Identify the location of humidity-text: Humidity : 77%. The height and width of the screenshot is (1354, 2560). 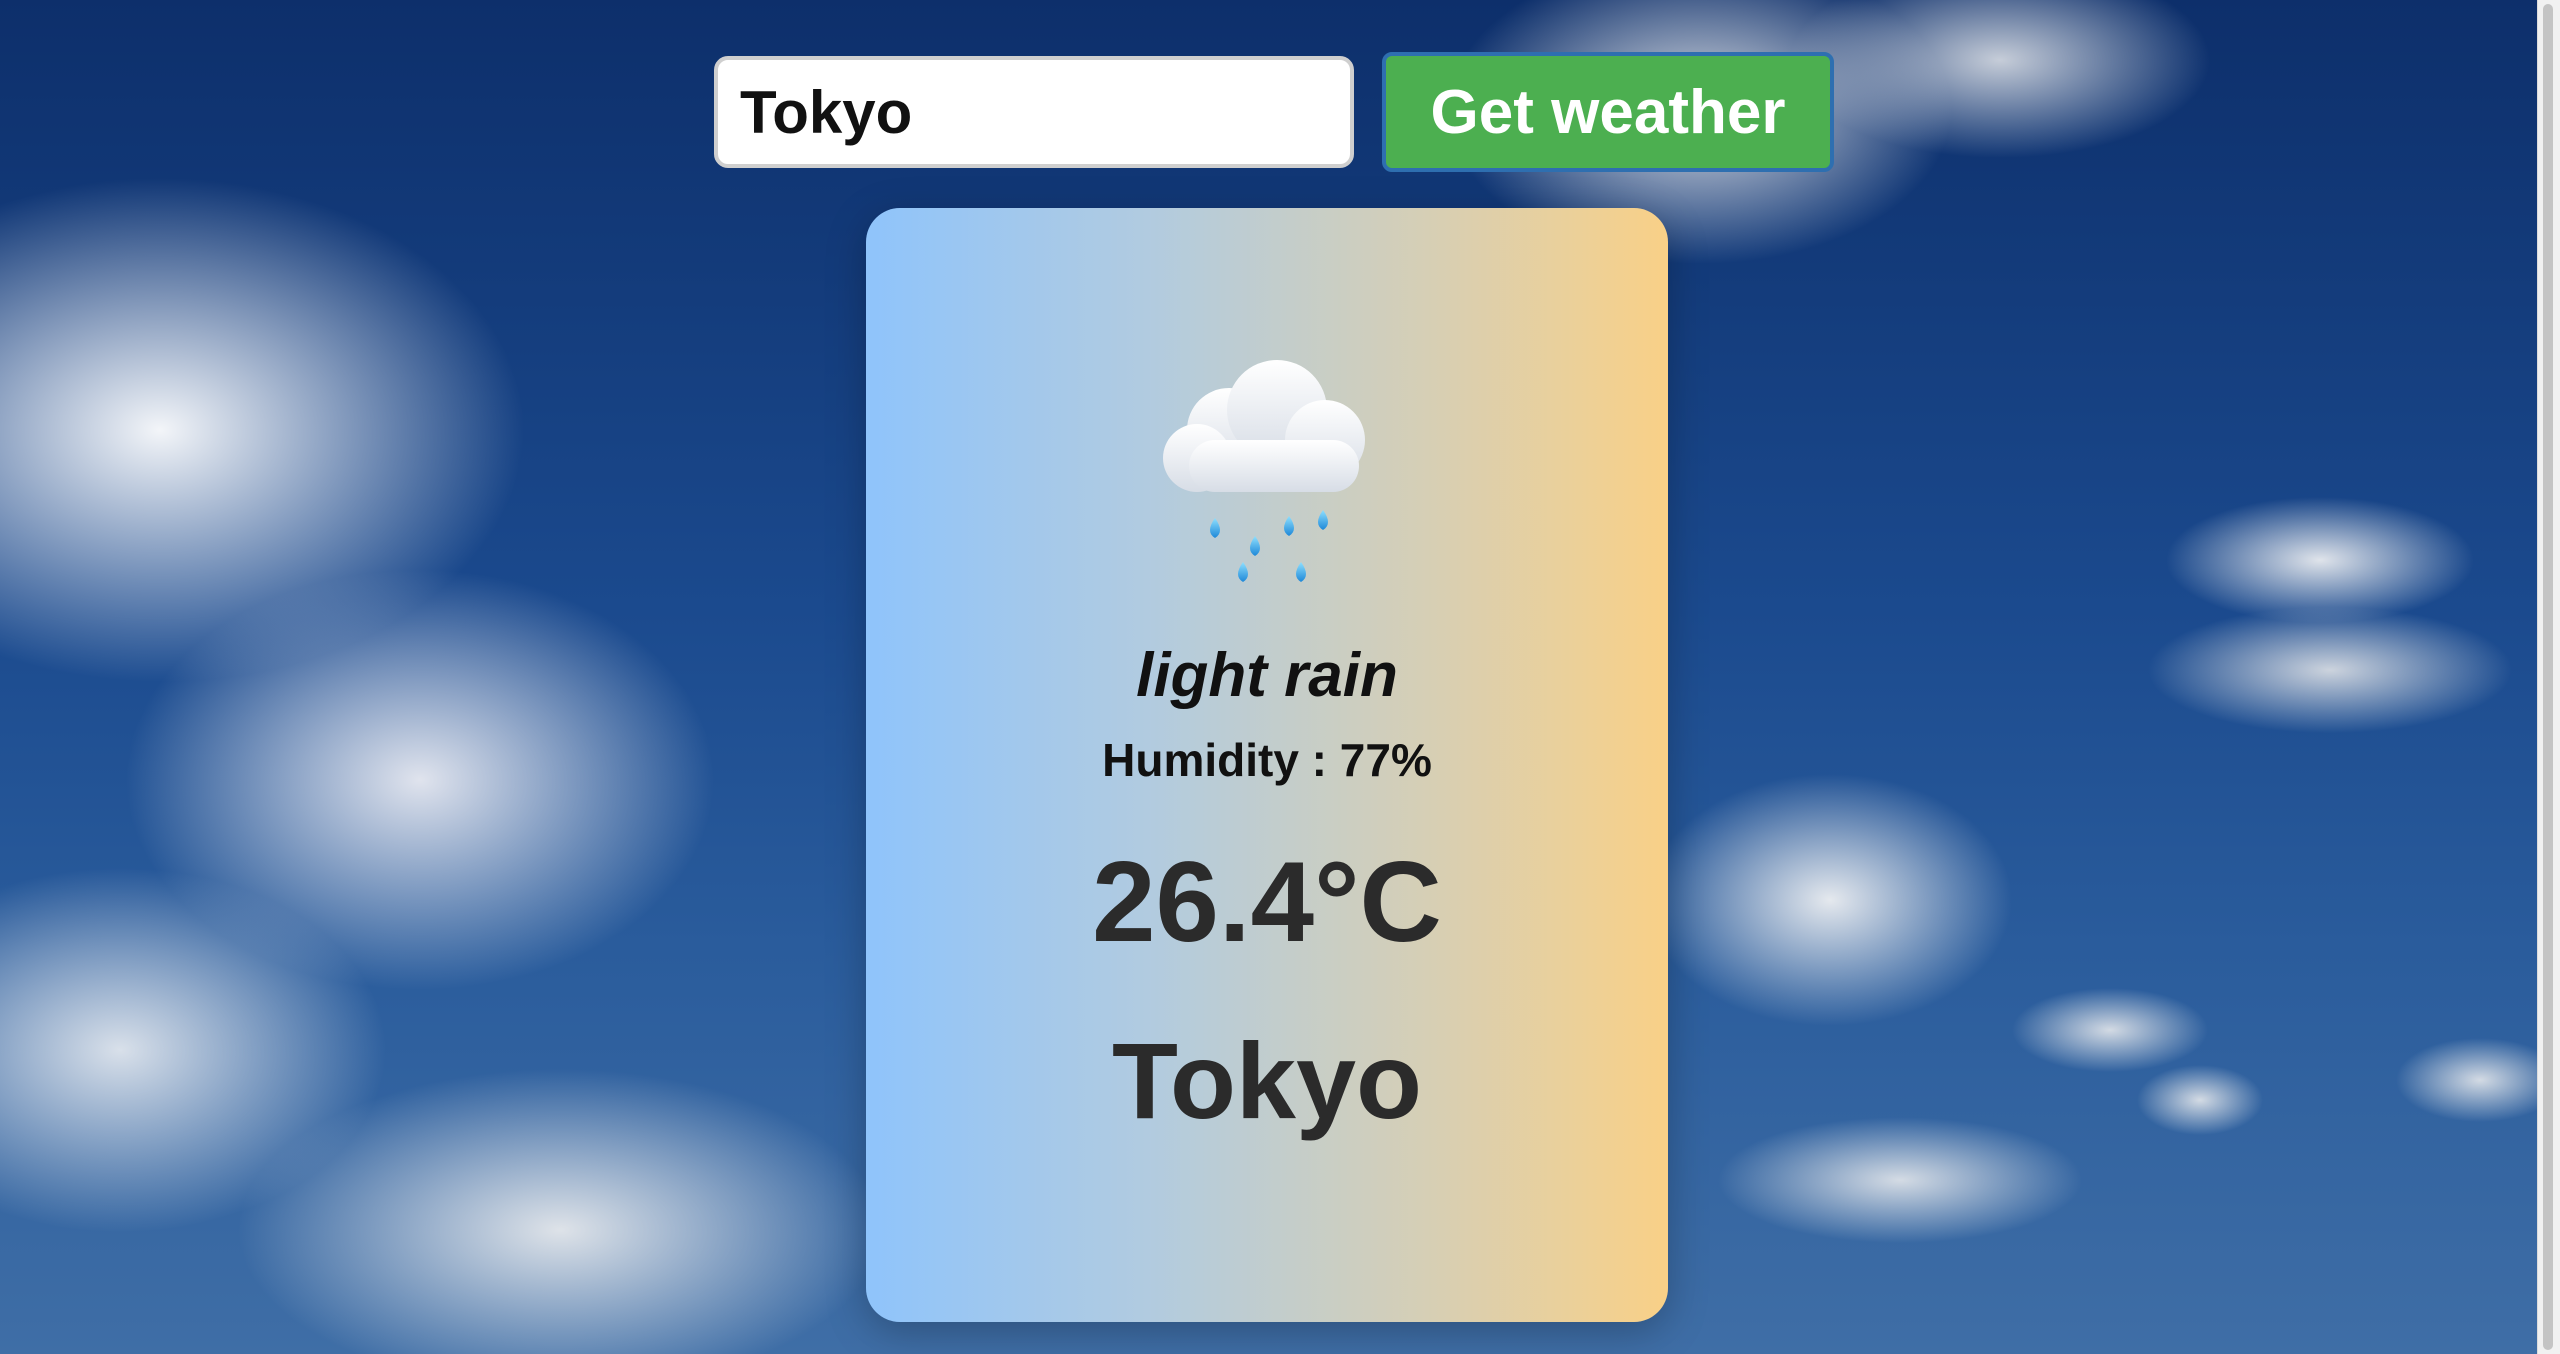
(1267, 760).